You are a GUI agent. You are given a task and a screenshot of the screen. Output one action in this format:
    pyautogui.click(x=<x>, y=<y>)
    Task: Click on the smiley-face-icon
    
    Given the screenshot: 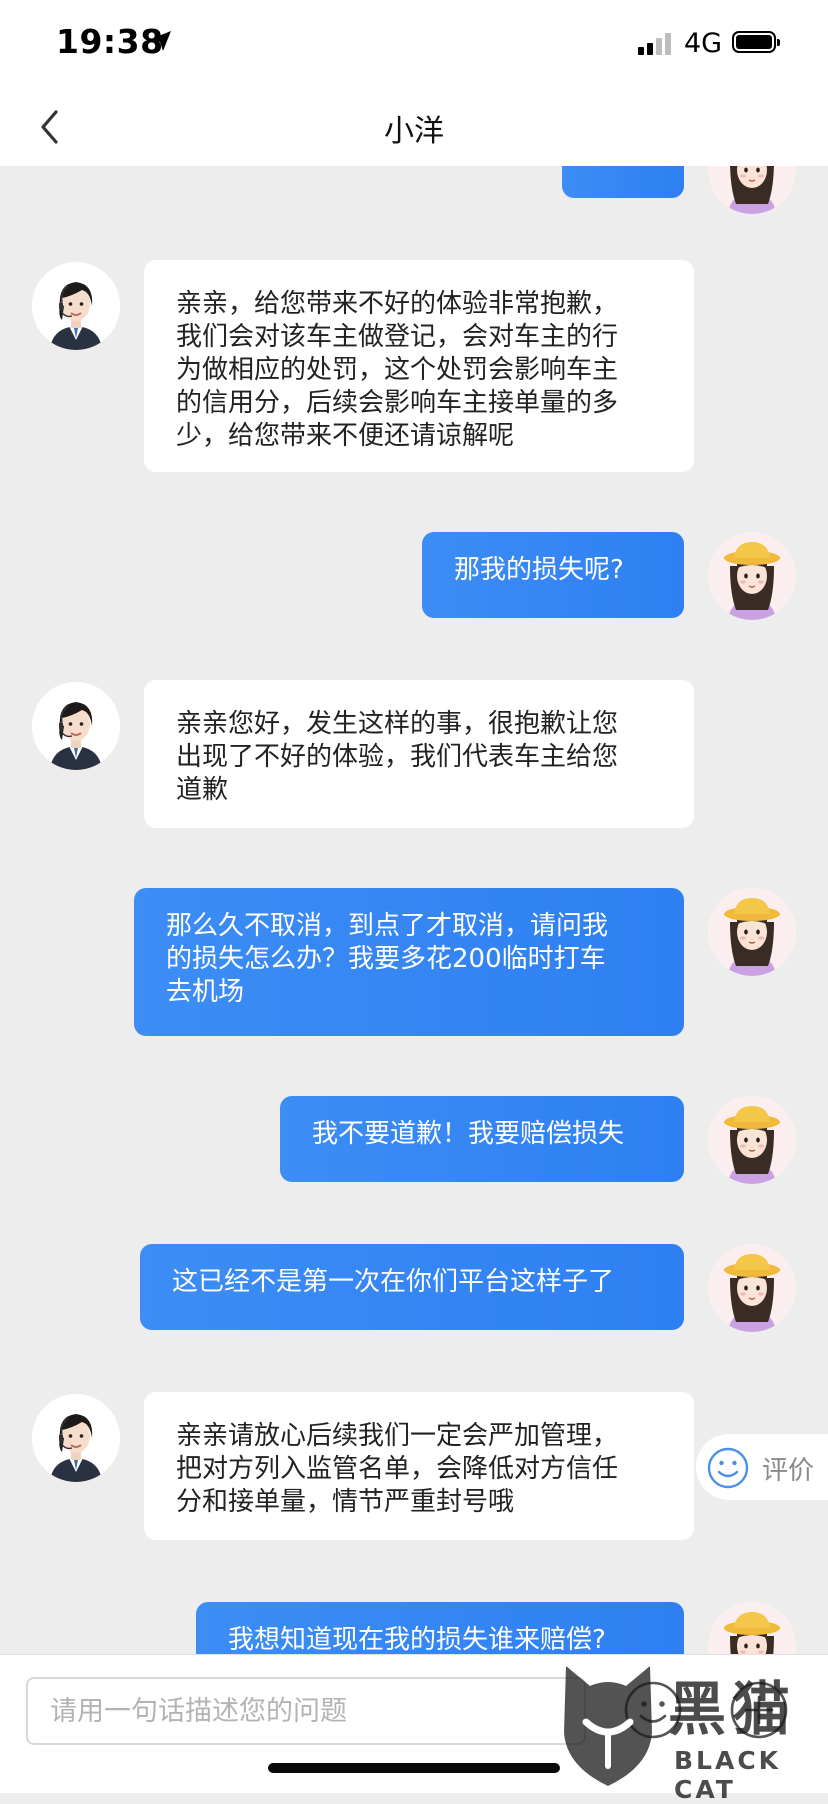 What is the action you would take?
    pyautogui.click(x=728, y=1468)
    